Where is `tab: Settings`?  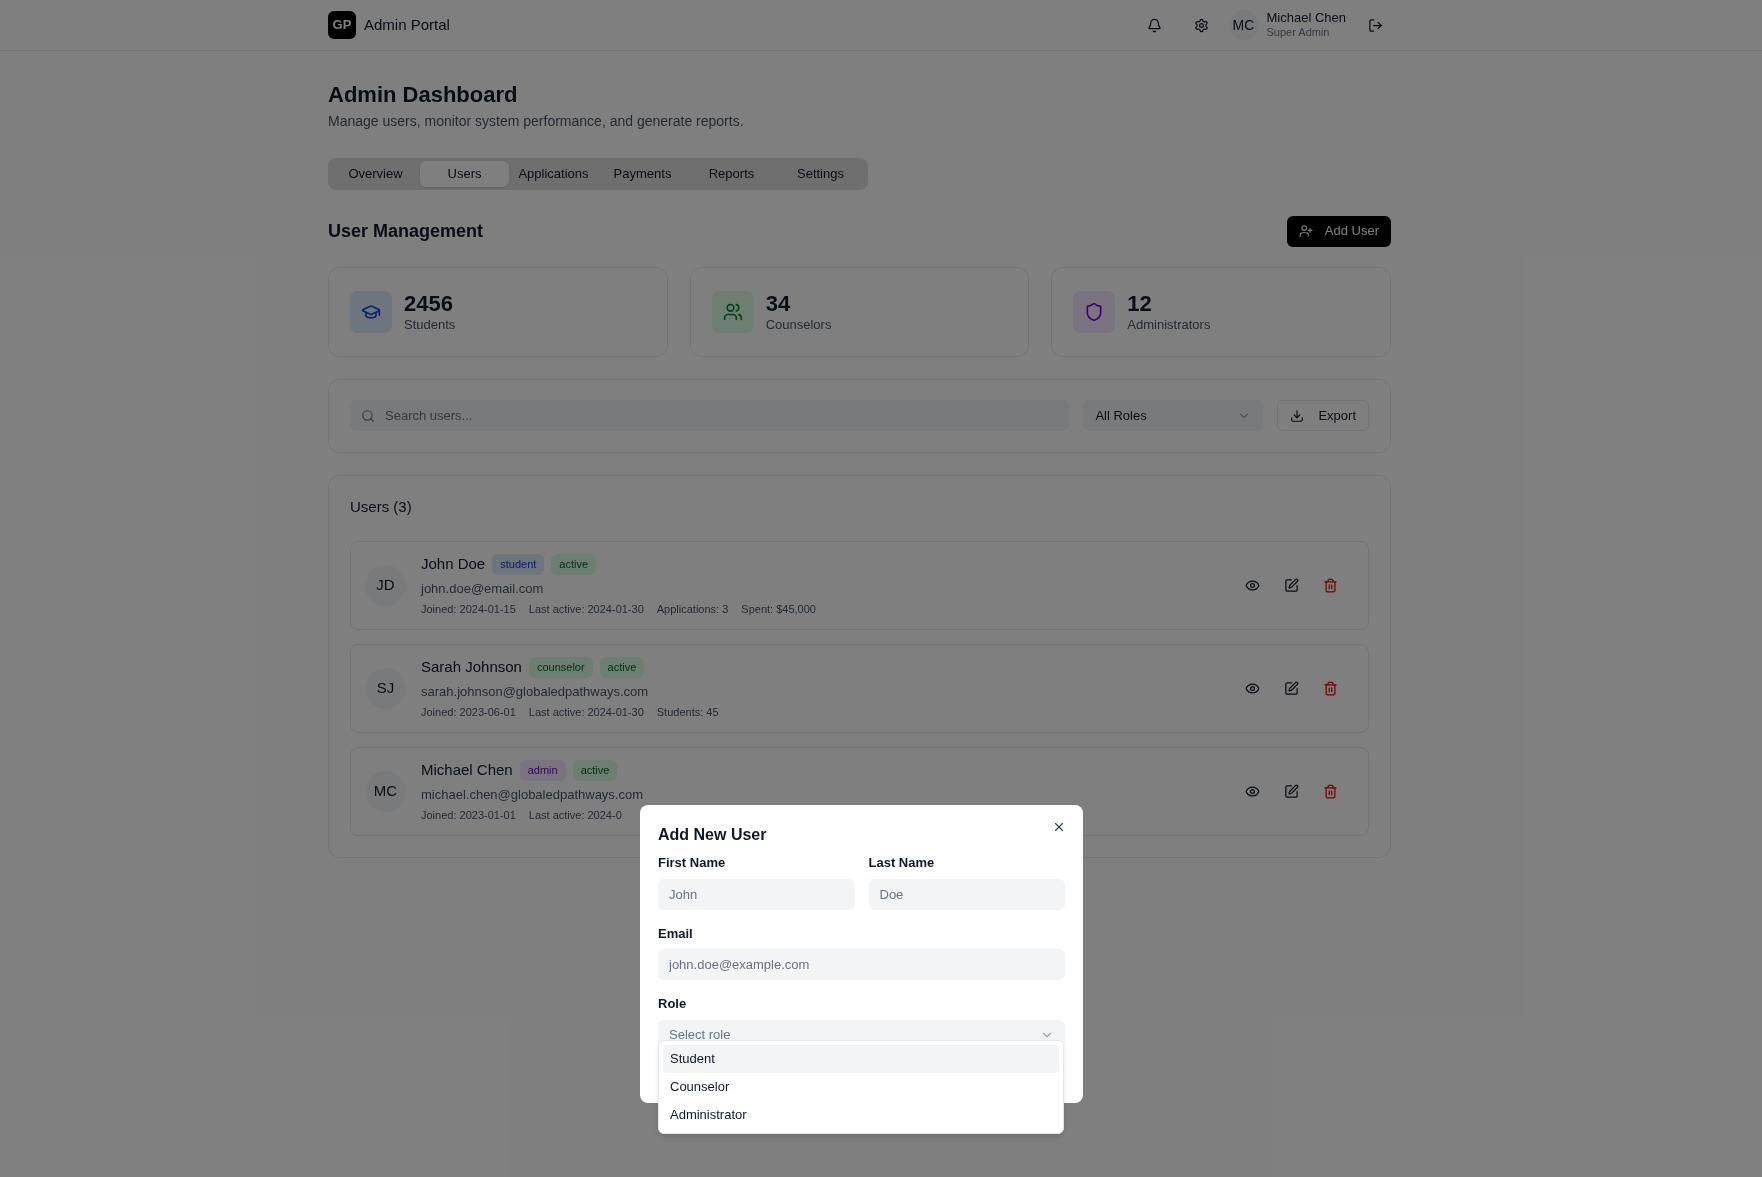 tab: Settings is located at coordinates (820, 173).